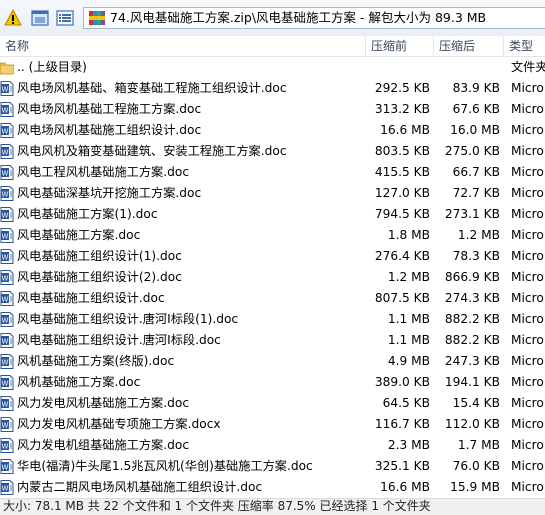 The height and width of the screenshot is (515, 545). What do you see at coordinates (402, 424) in the screenshot?
I see `file-original-size: 116.7 KB` at bounding box center [402, 424].